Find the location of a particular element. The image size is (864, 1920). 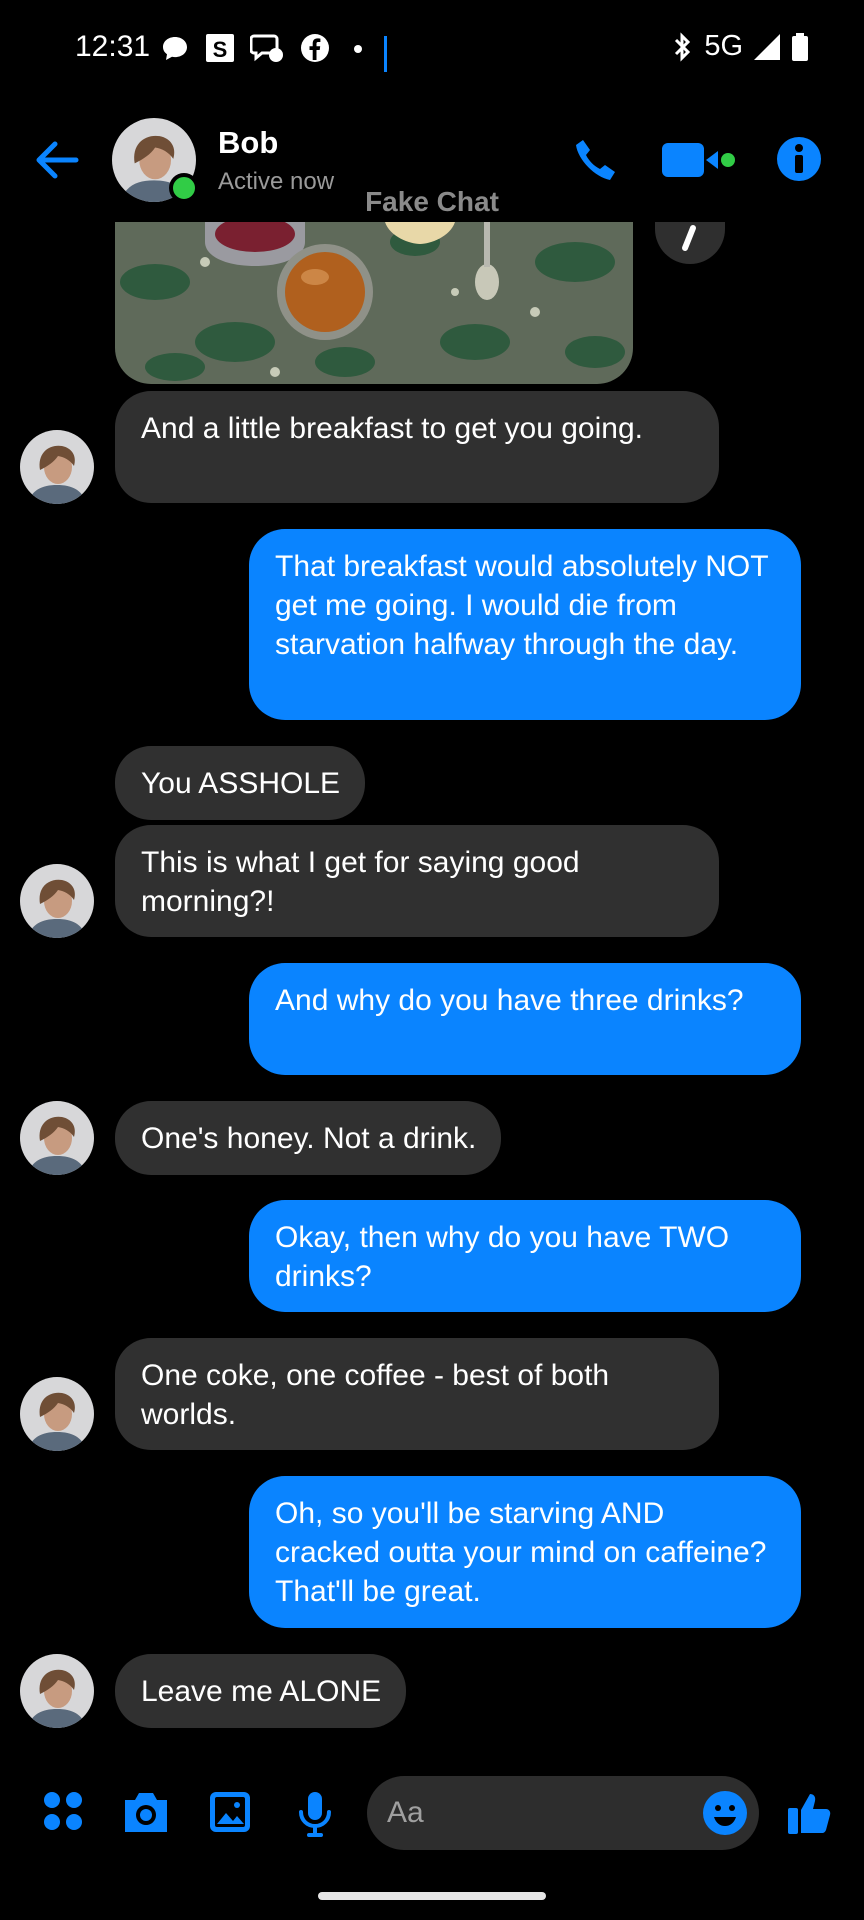

message-bubble-incoming: One's honey. Not a drink. is located at coordinates (308, 1138).